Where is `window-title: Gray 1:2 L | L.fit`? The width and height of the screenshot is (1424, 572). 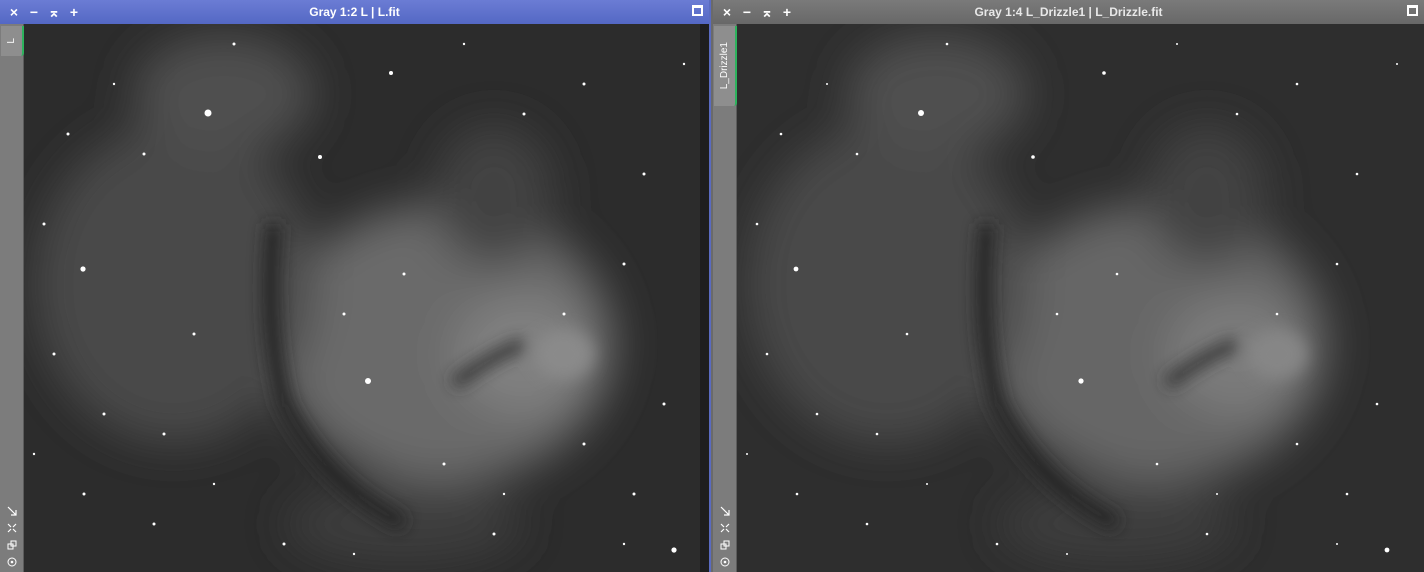
window-title: Gray 1:2 L | L.fit is located at coordinates (354, 12).